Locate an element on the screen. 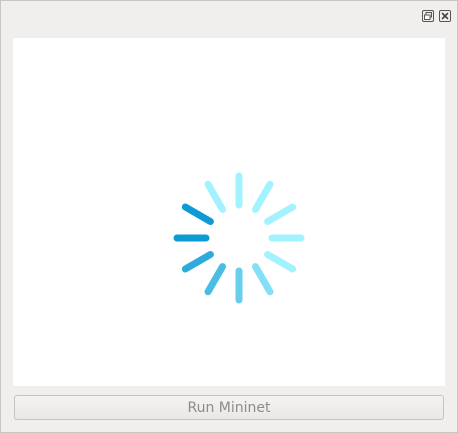  run-mininet-button: Run Mininet is located at coordinates (229, 407).